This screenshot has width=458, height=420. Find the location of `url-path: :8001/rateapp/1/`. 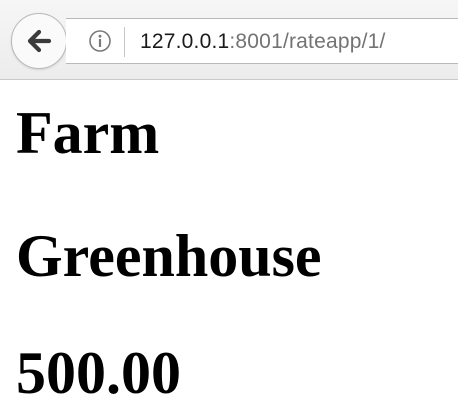

url-path: :8001/rateapp/1/ is located at coordinates (307, 41).